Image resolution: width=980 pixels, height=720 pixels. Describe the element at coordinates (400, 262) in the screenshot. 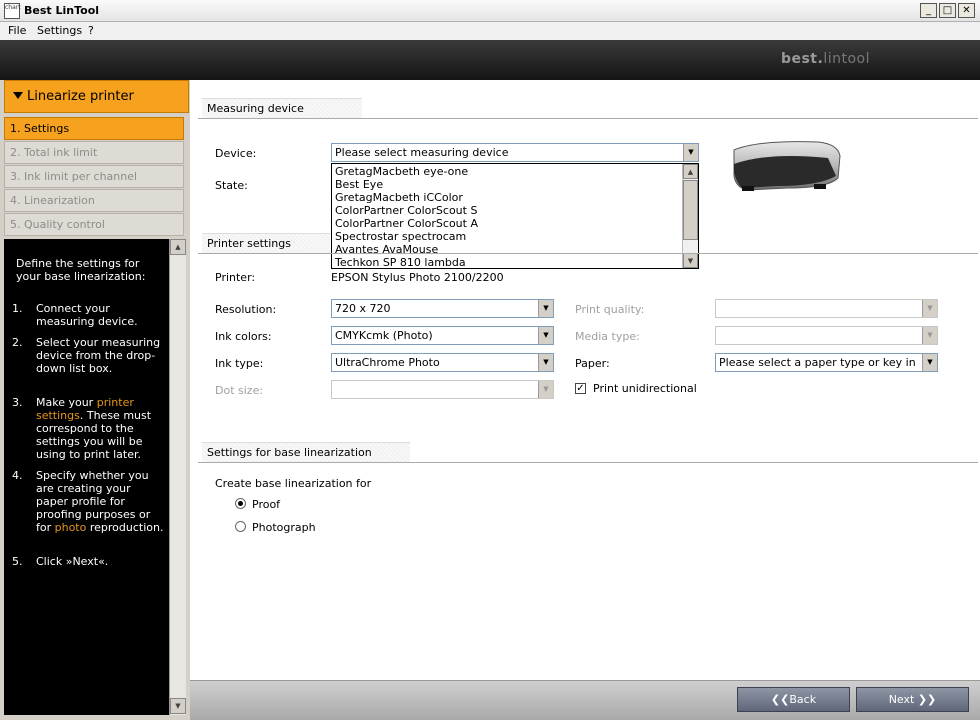

I see `device-option: Techkon SP 810 lambda` at that location.